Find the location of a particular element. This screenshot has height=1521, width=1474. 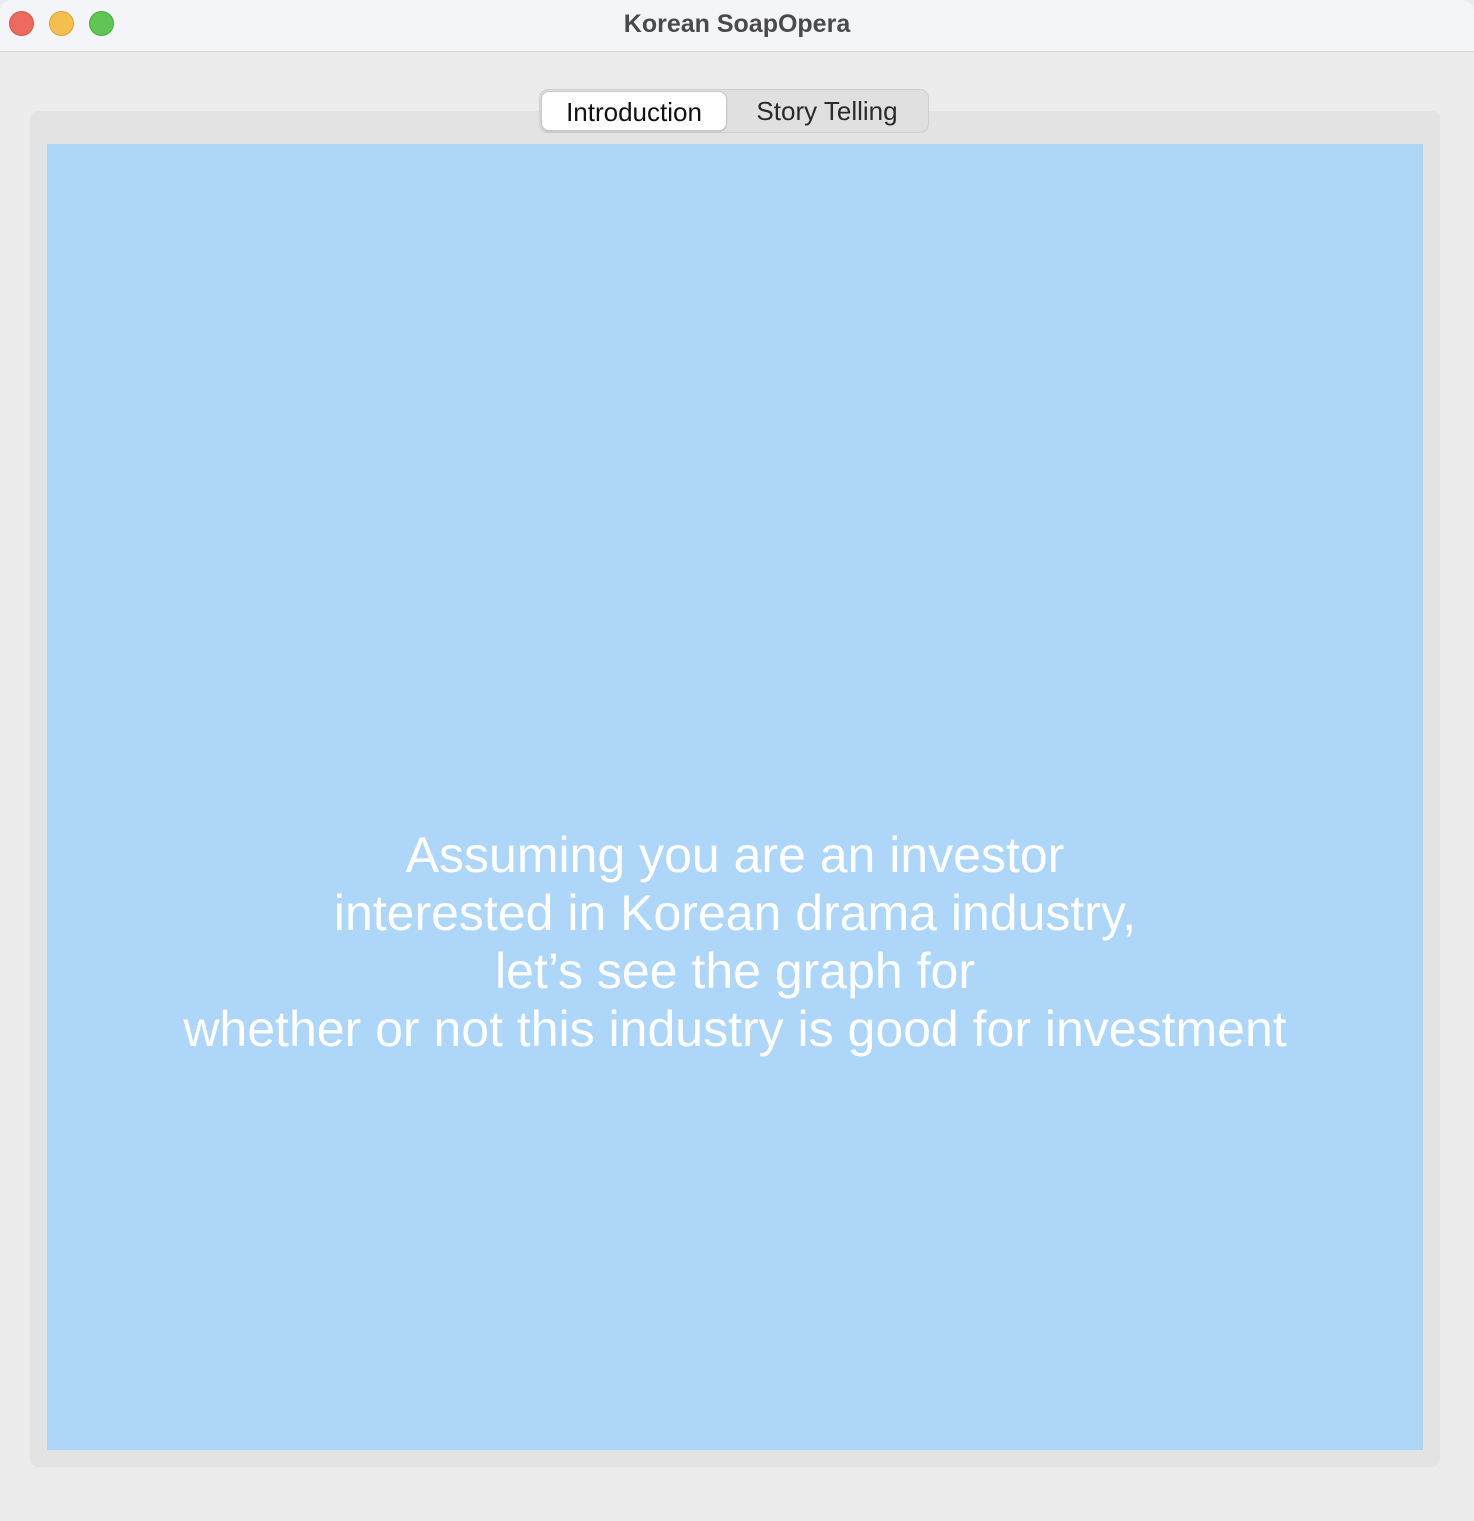

intro-line-1: Assuming you are an investor is located at coordinates (735, 855).